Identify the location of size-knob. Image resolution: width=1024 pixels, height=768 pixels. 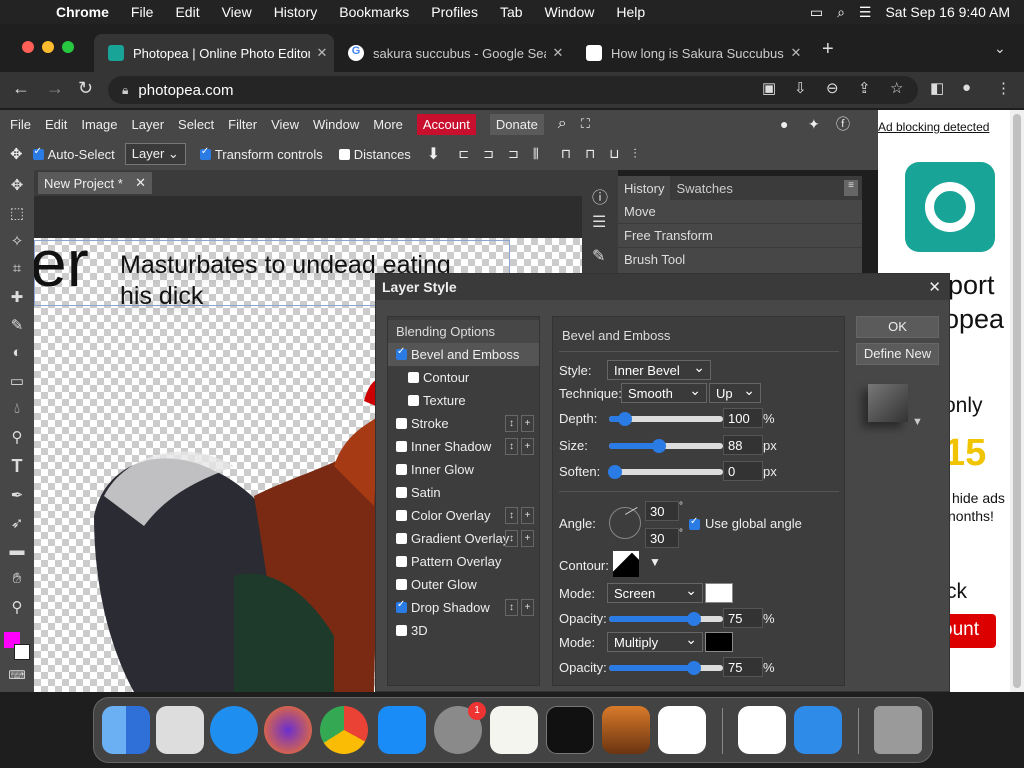
(659, 446).